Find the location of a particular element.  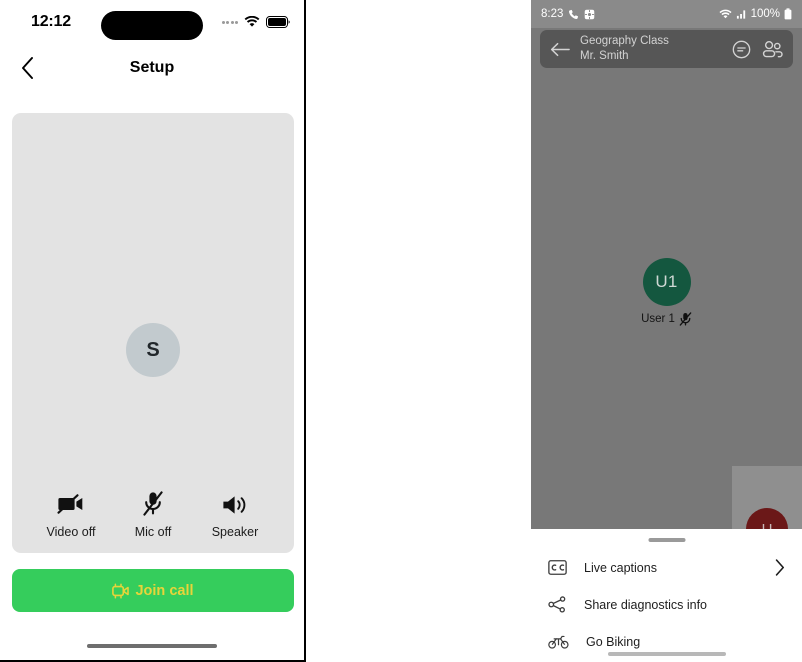

participant-name: User 1 is located at coordinates (658, 319).